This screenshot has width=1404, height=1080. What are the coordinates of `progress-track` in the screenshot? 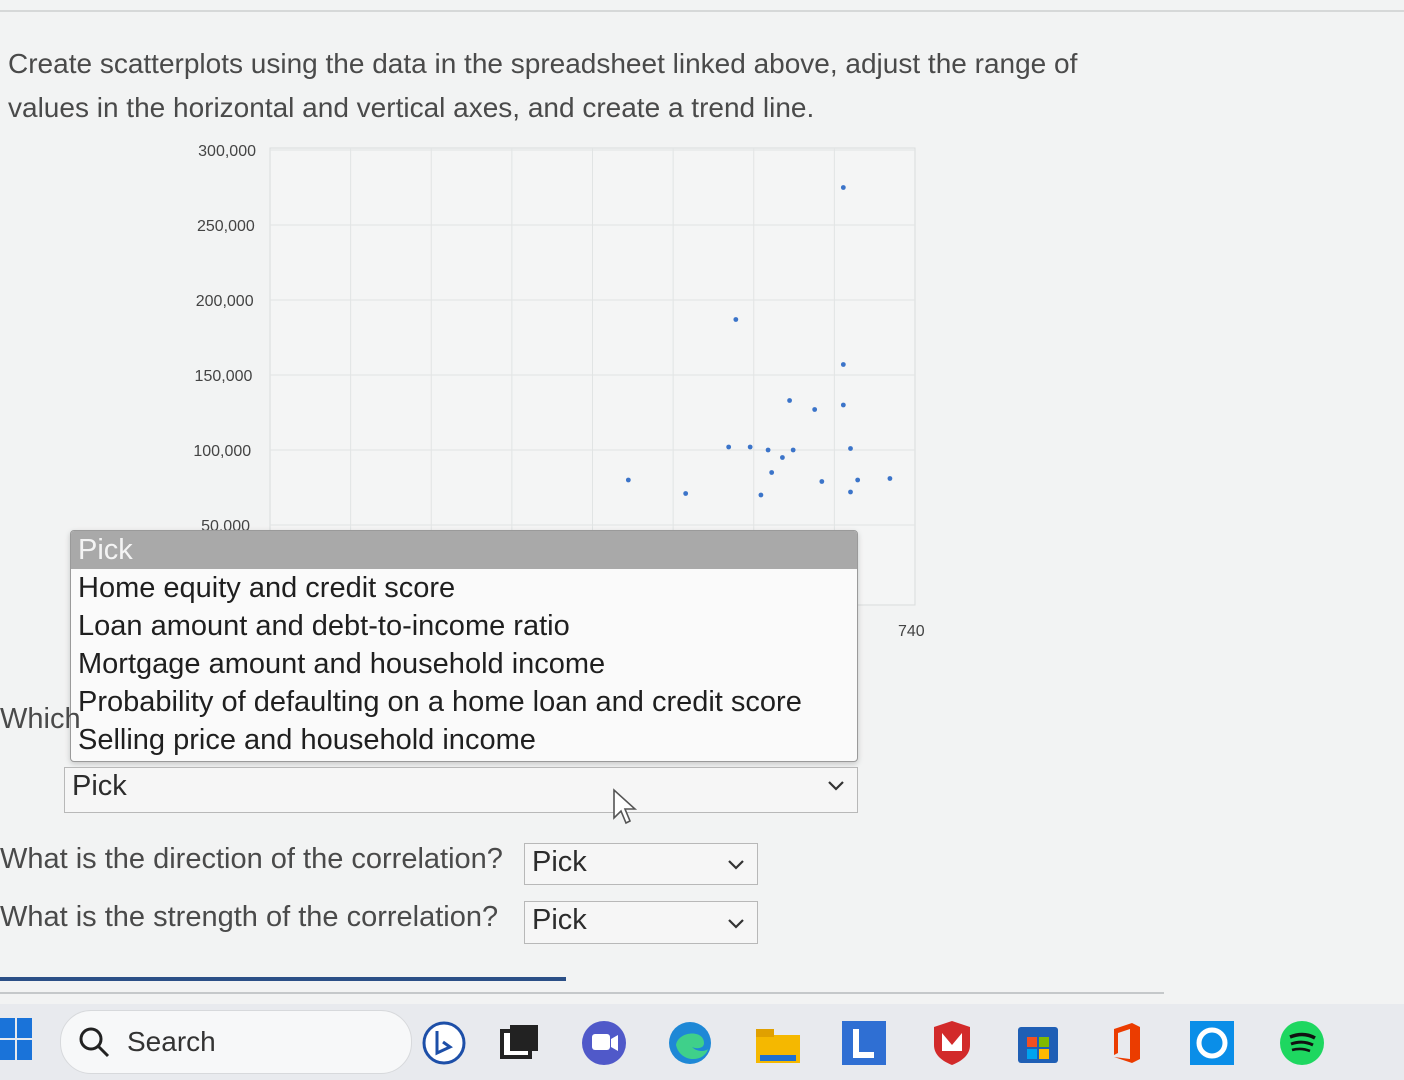 It's located at (582, 993).